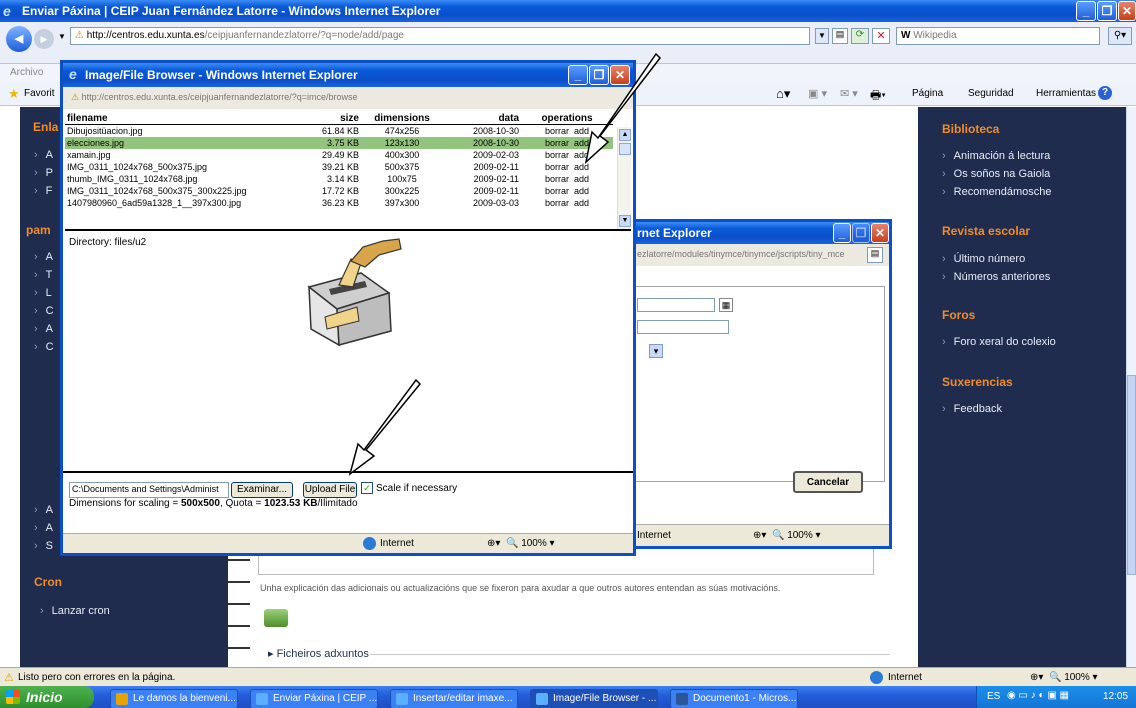  Describe the element at coordinates (179, 131) in the screenshot. I see `cell-filename: Dibujositüacion.jpg` at that location.